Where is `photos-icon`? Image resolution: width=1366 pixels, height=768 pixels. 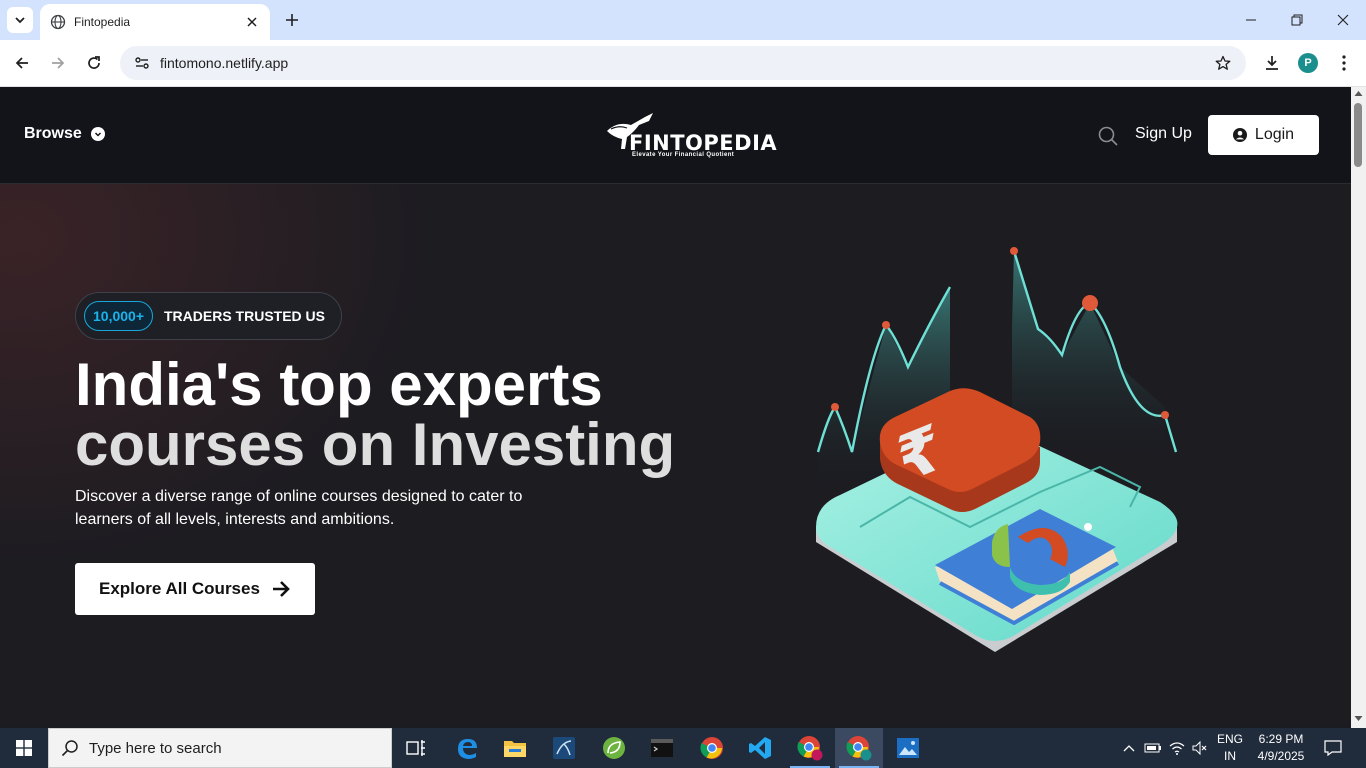
photos-icon is located at coordinates (908, 748).